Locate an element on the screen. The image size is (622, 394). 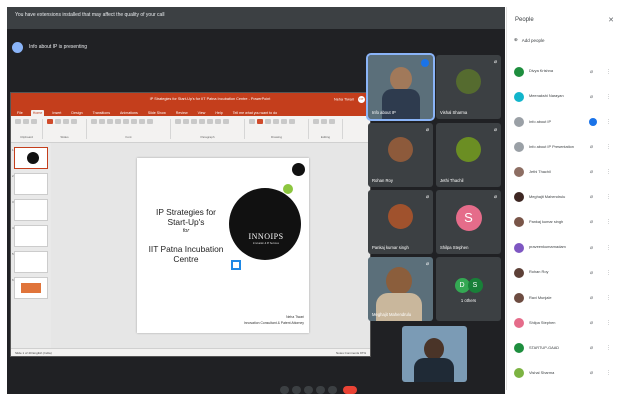
participant-row: Shilpa Stephen ⌀ ⋮ is located at coordinates (564, 322).